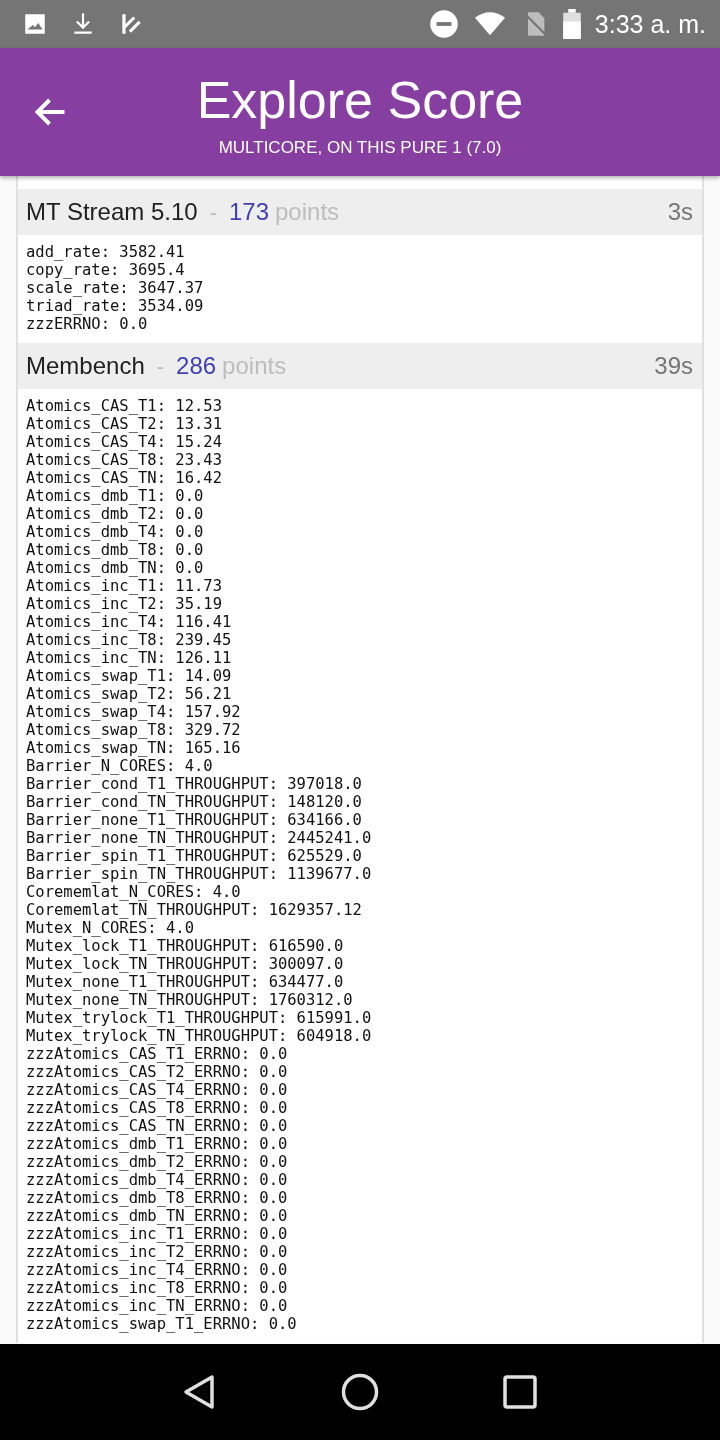  What do you see at coordinates (194, 820) in the screenshot?
I see `result-line: Barrier_none_T1_THROUGHPUT: 634166.0` at bounding box center [194, 820].